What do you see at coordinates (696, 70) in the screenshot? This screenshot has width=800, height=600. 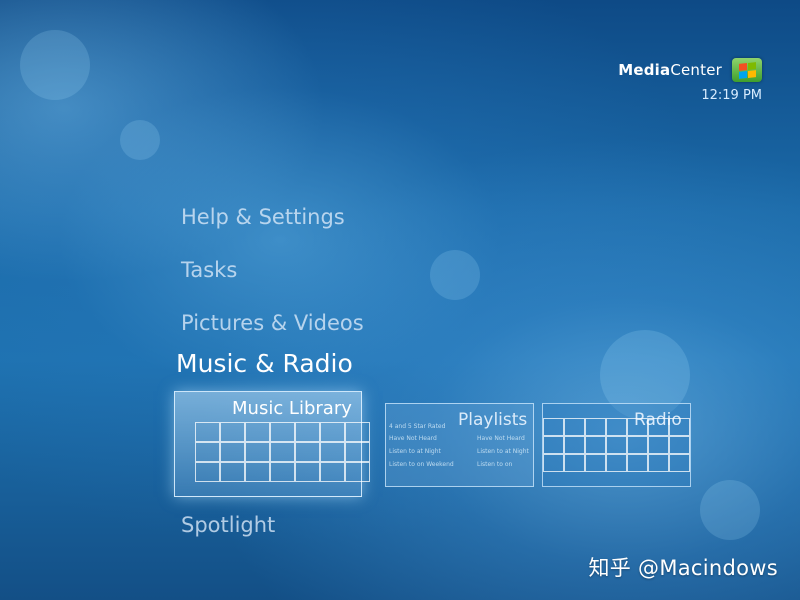 I see `brand-title-regular: Center` at bounding box center [696, 70].